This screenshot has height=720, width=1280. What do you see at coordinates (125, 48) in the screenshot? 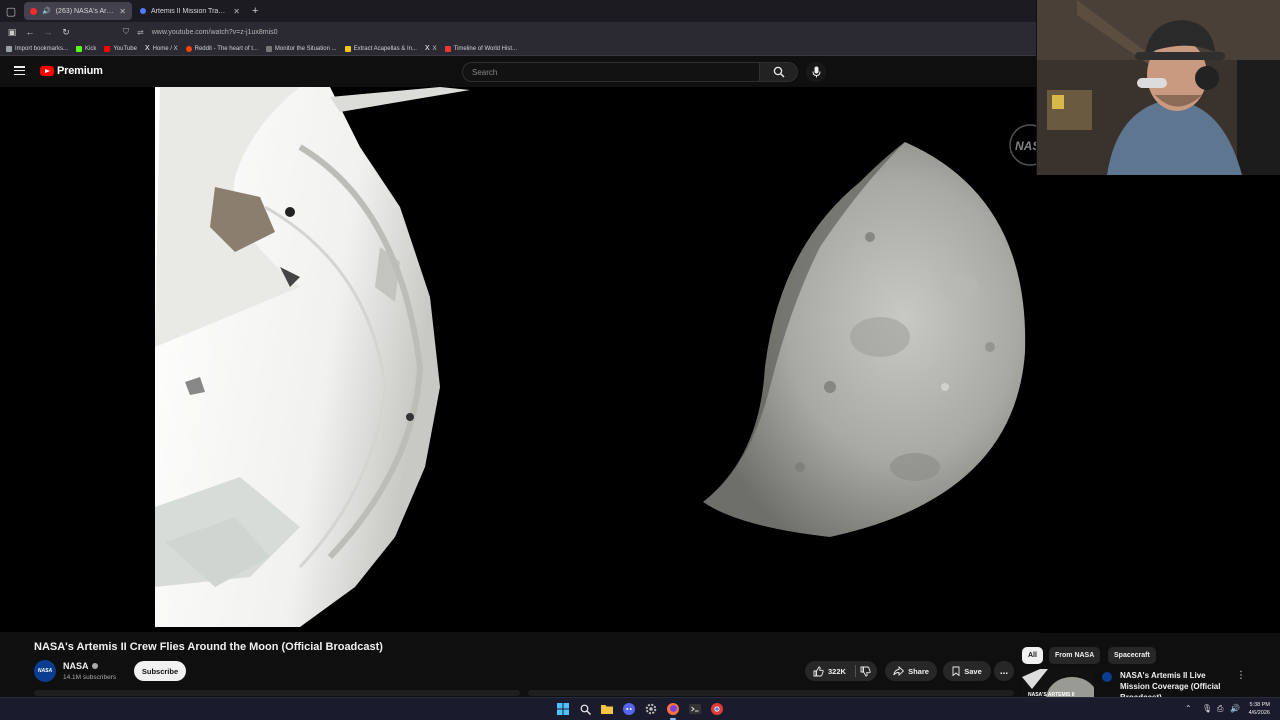
I see `bookmark-label: YouTube` at bounding box center [125, 48].